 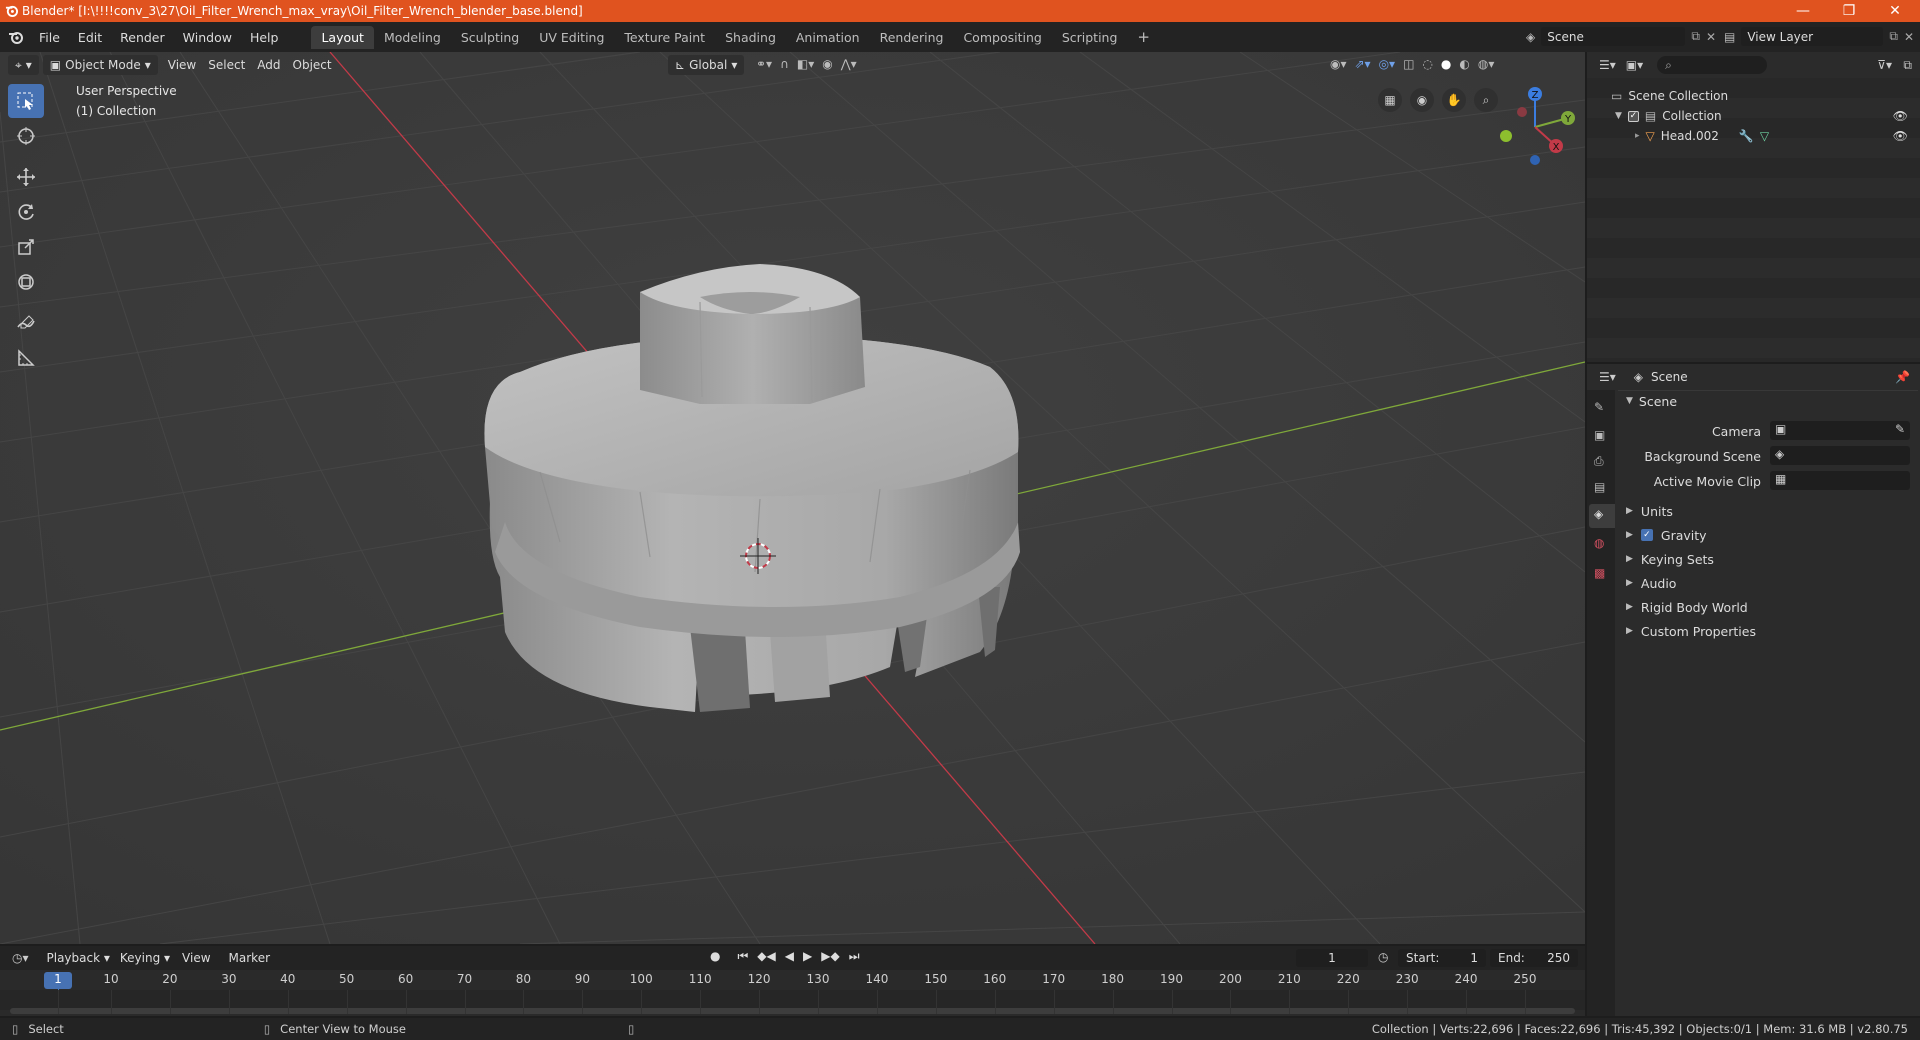 What do you see at coordinates (20, 958) in the screenshot?
I see `timeline-editor-type-icon: ◷▾` at bounding box center [20, 958].